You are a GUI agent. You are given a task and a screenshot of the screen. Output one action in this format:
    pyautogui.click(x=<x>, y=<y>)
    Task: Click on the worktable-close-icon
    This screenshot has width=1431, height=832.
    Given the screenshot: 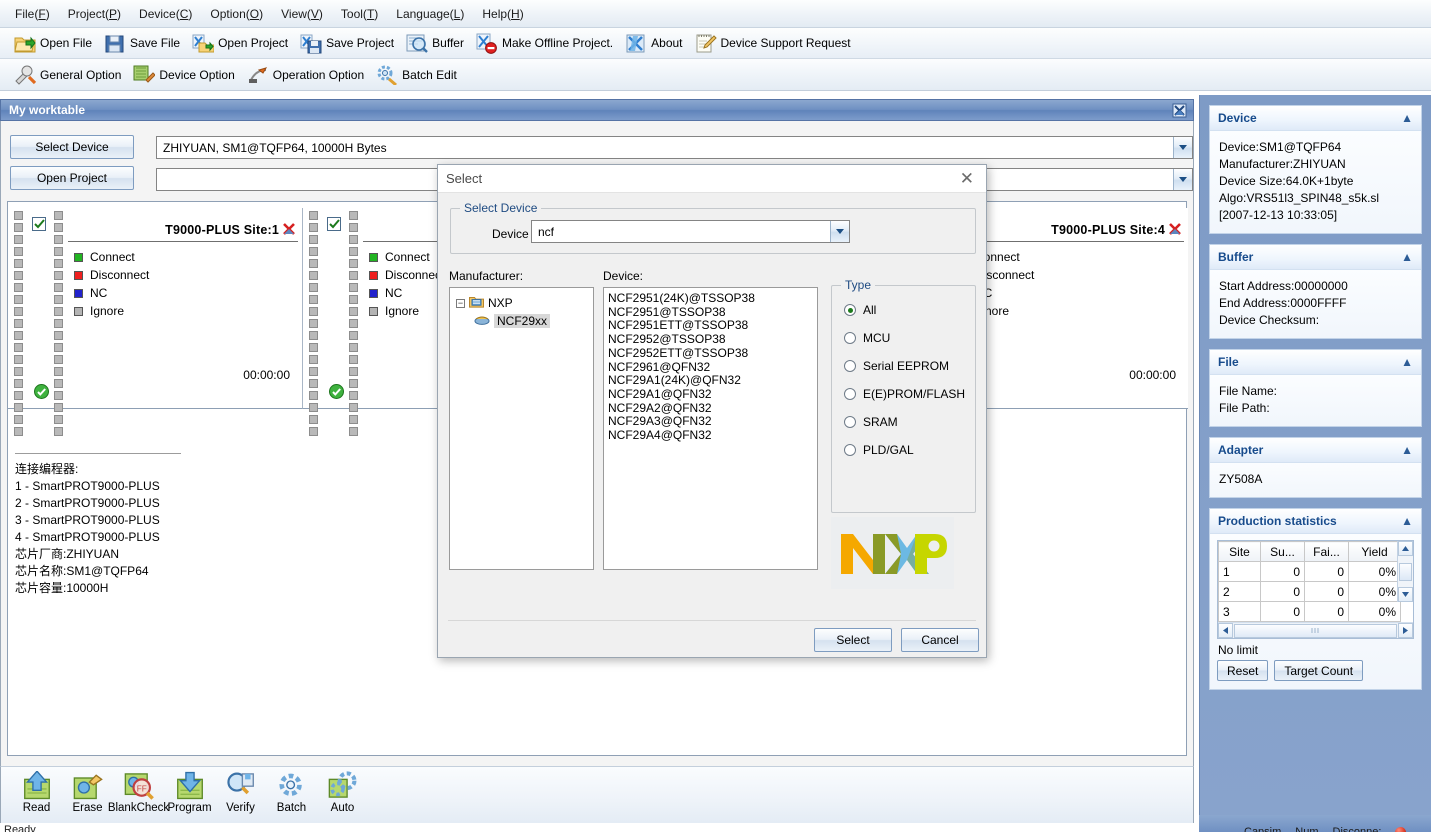 What is the action you would take?
    pyautogui.click(x=1180, y=110)
    